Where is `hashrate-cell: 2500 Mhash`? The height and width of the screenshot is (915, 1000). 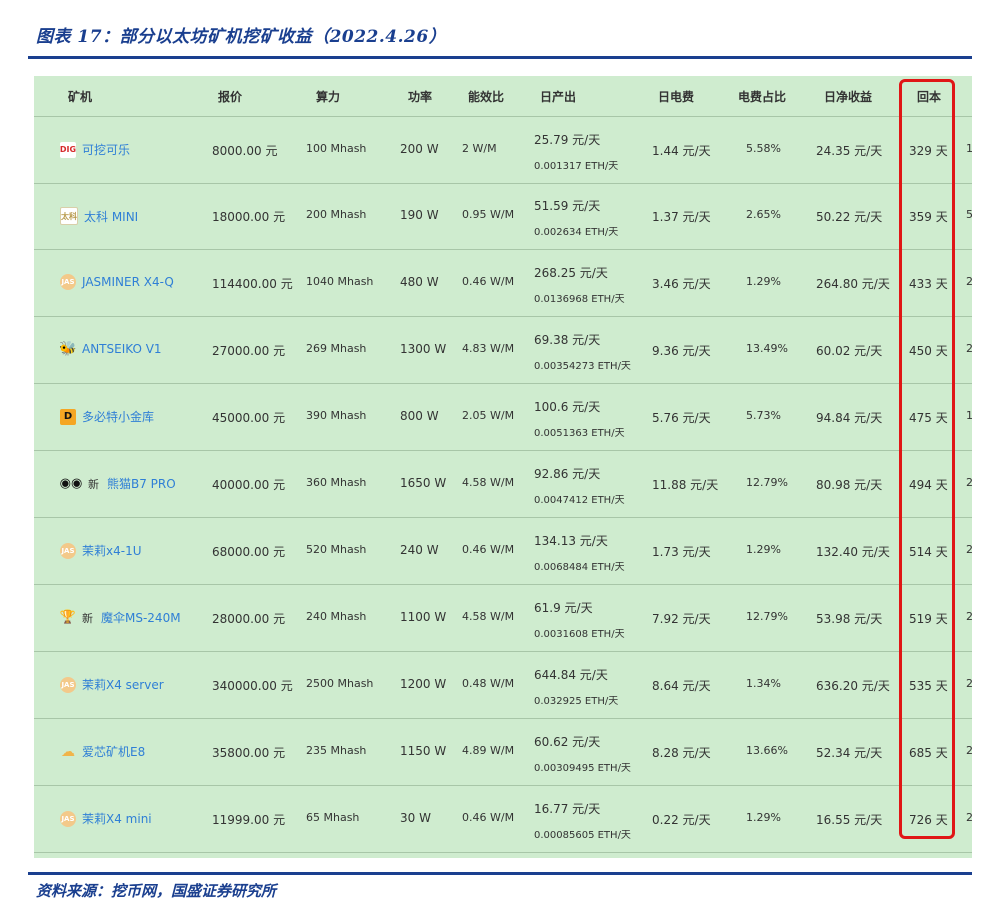
hashrate-cell: 2500 Mhash is located at coordinates (340, 683).